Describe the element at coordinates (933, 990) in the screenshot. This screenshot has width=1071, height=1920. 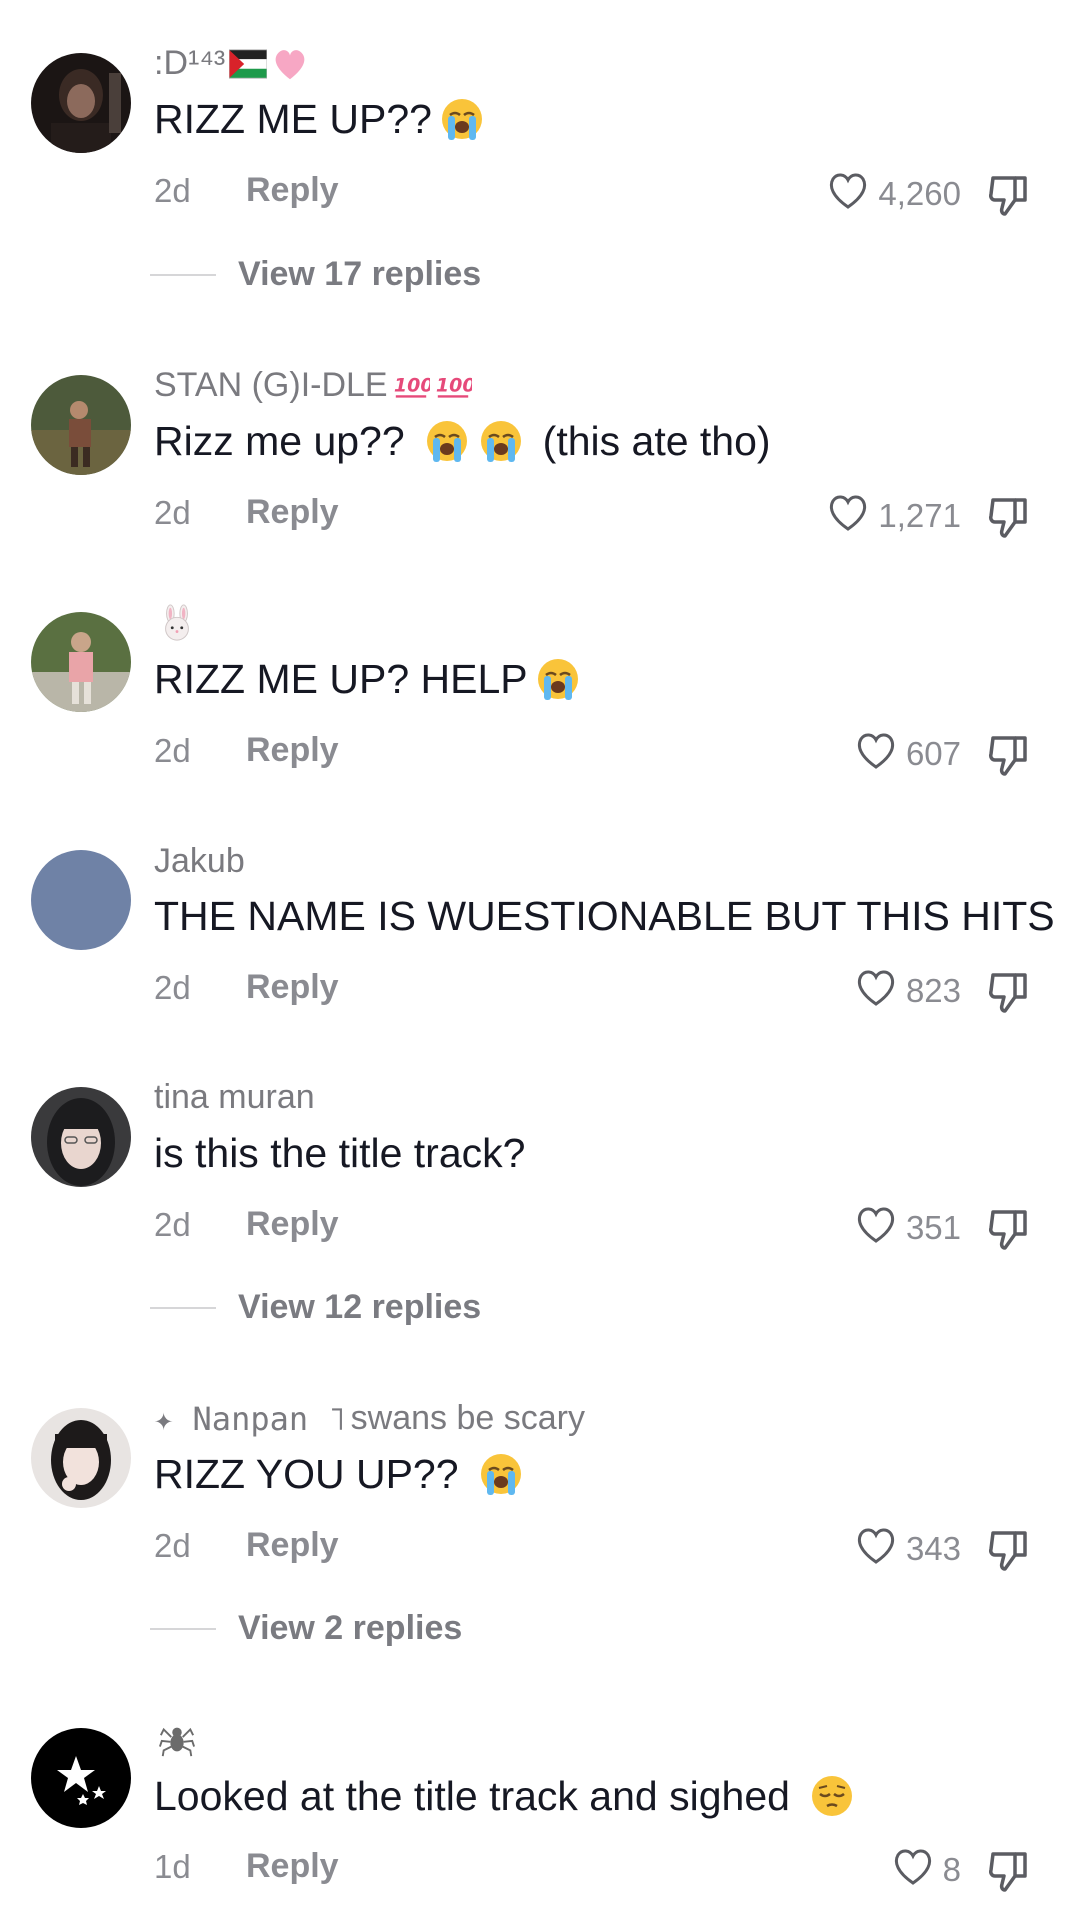
I see `like-count: 823` at that location.